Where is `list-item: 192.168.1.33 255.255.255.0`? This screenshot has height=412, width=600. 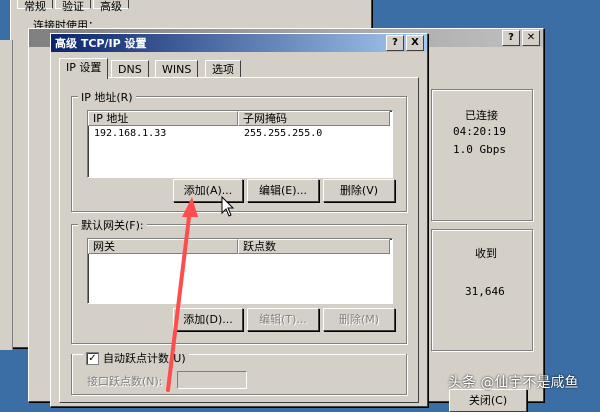
list-item: 192.168.1.33 255.255.255.0 is located at coordinates (240, 134).